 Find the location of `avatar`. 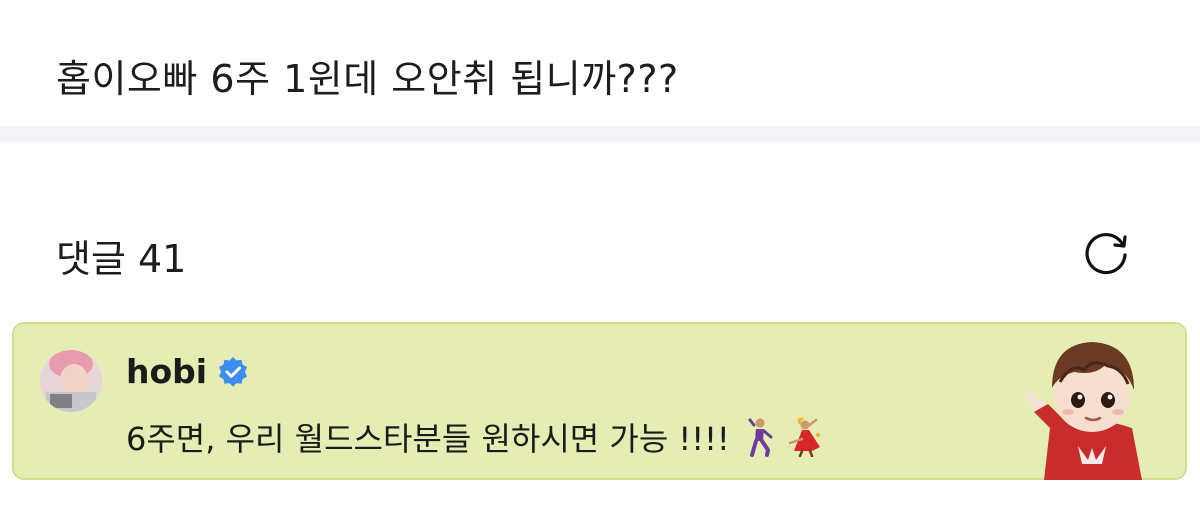

avatar is located at coordinates (71, 381).